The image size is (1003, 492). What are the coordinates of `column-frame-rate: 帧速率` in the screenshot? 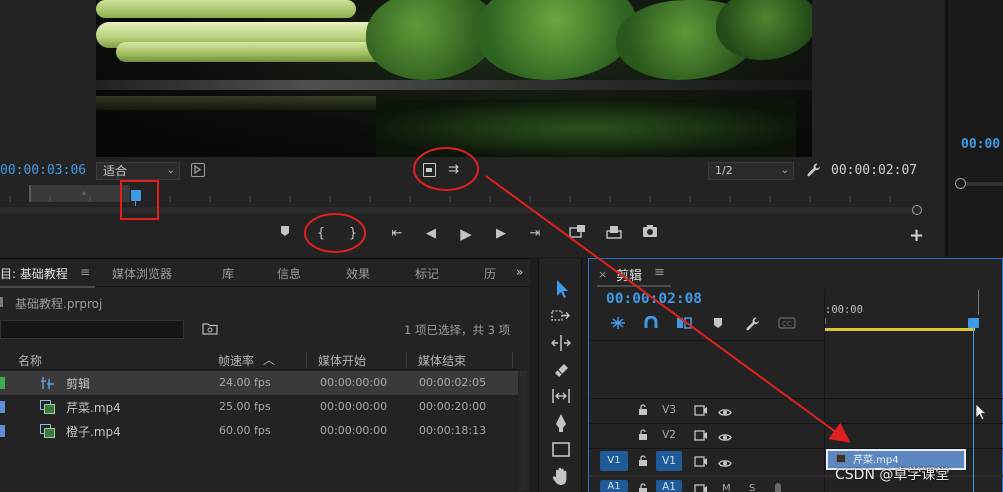 It's located at (236, 360).